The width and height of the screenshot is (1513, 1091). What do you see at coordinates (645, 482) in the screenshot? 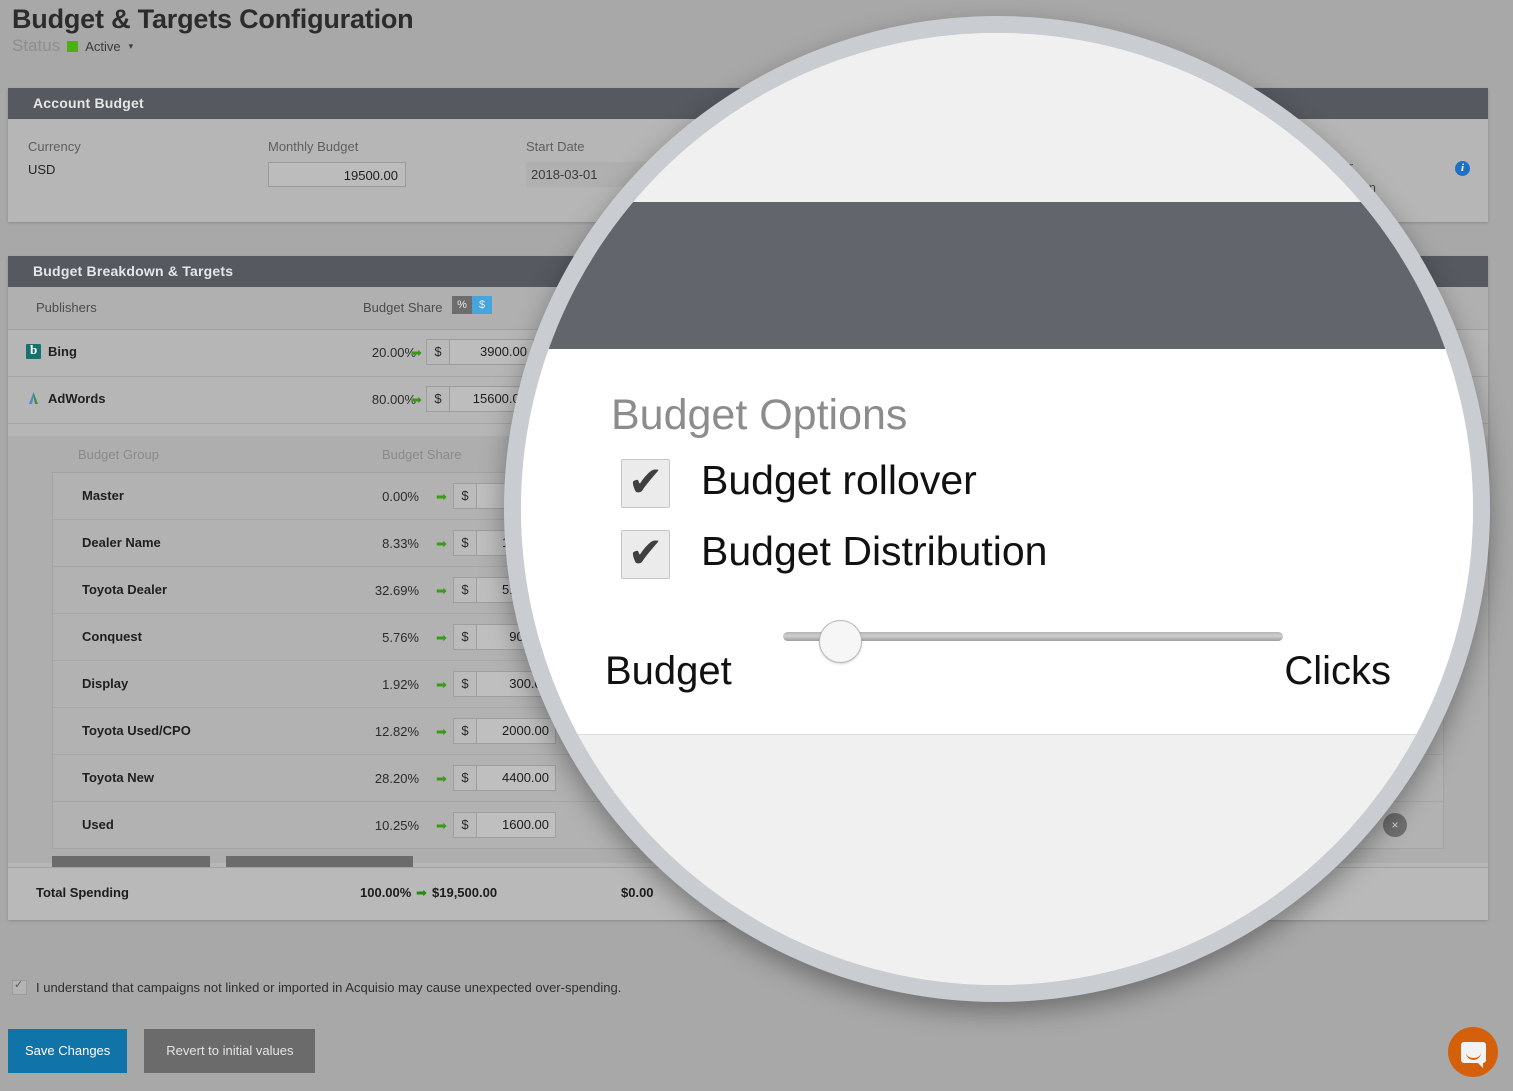
I see `budget-rollover-checkbox` at bounding box center [645, 482].